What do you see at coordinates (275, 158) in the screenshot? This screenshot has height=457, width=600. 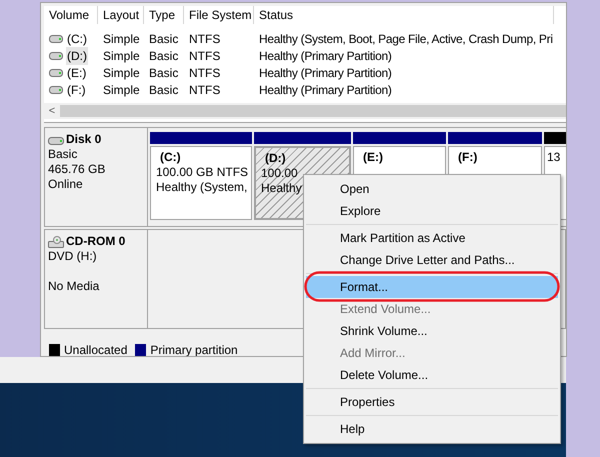 I see `partition-text: (D:)` at bounding box center [275, 158].